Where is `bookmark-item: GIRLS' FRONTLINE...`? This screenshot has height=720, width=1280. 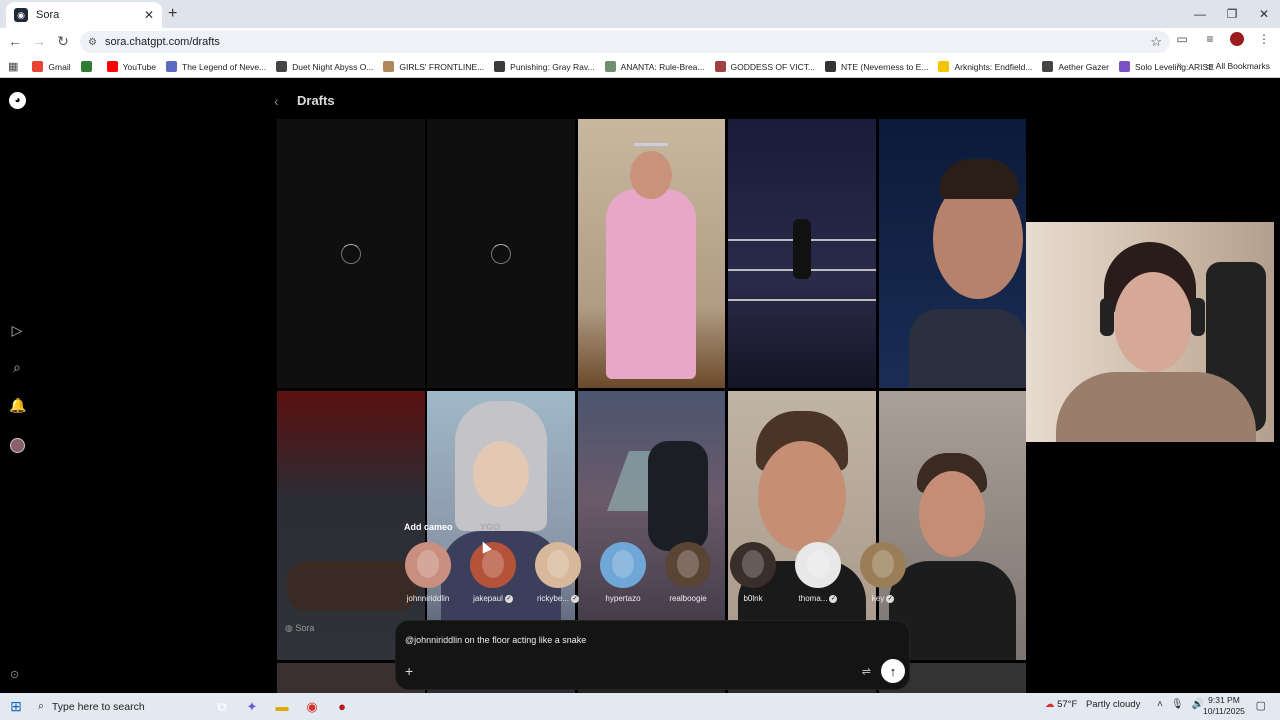 bookmark-item: GIRLS' FRONTLINE... is located at coordinates (433, 66).